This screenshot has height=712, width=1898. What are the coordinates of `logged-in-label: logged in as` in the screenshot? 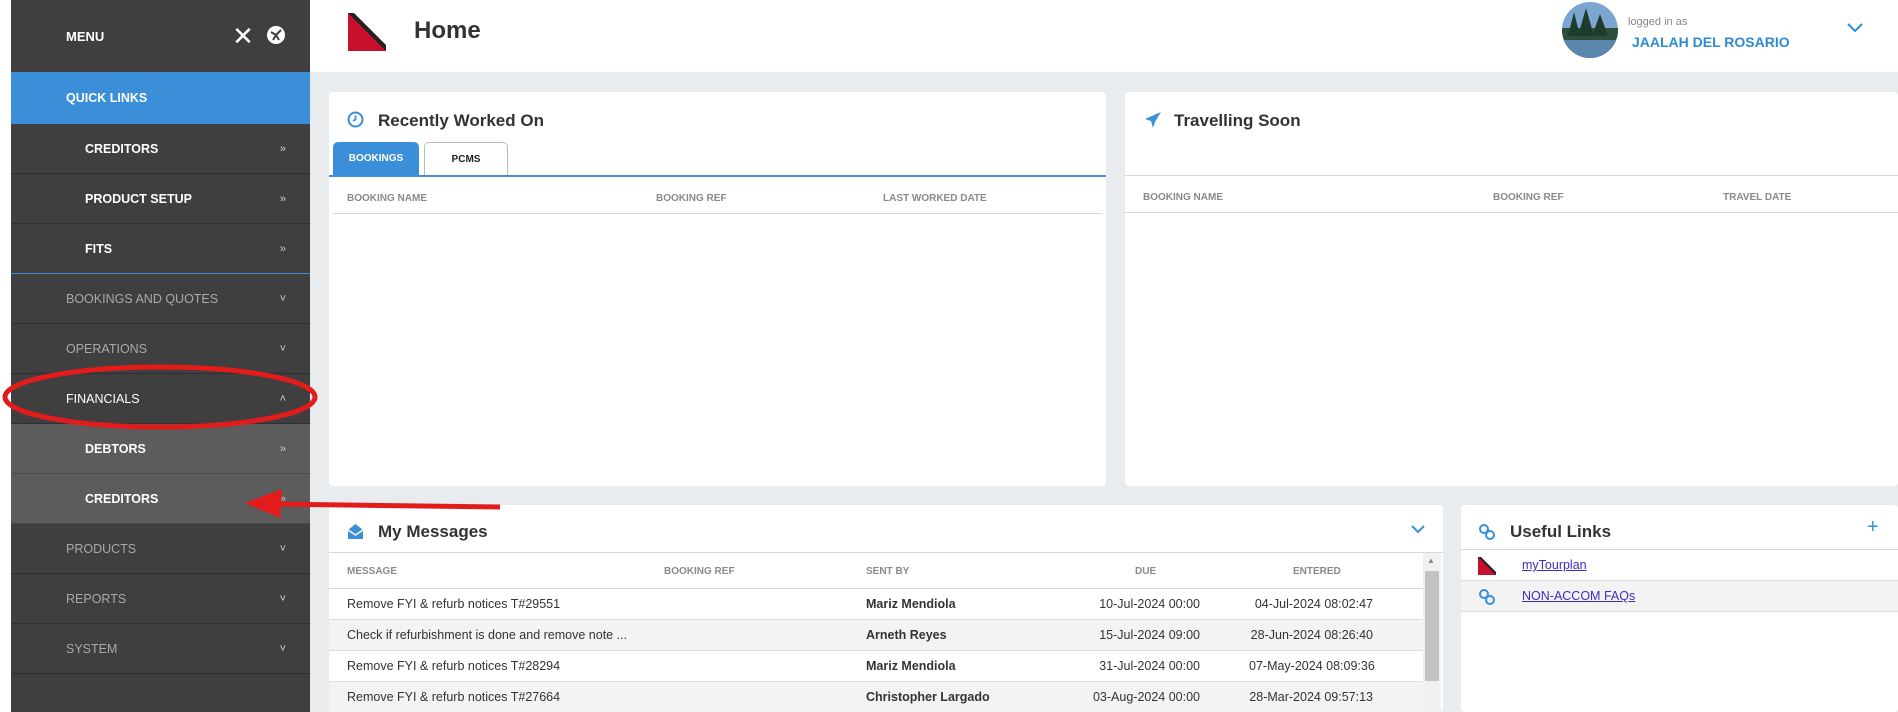 It's located at (1658, 22).